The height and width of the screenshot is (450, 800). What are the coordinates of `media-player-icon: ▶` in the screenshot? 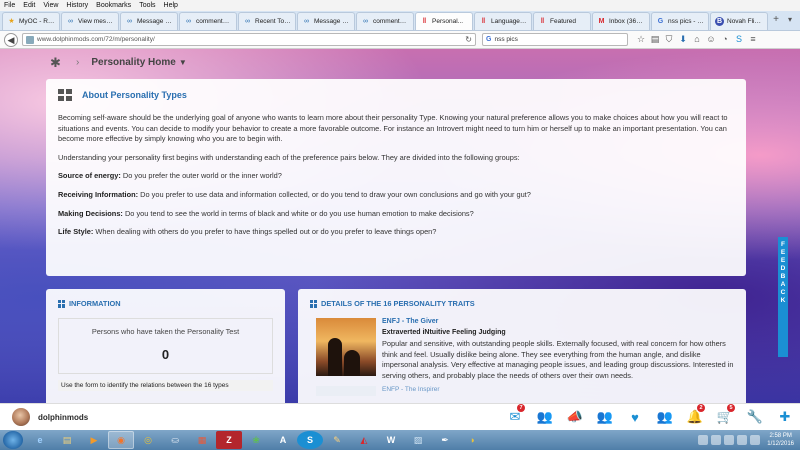 It's located at (94, 440).